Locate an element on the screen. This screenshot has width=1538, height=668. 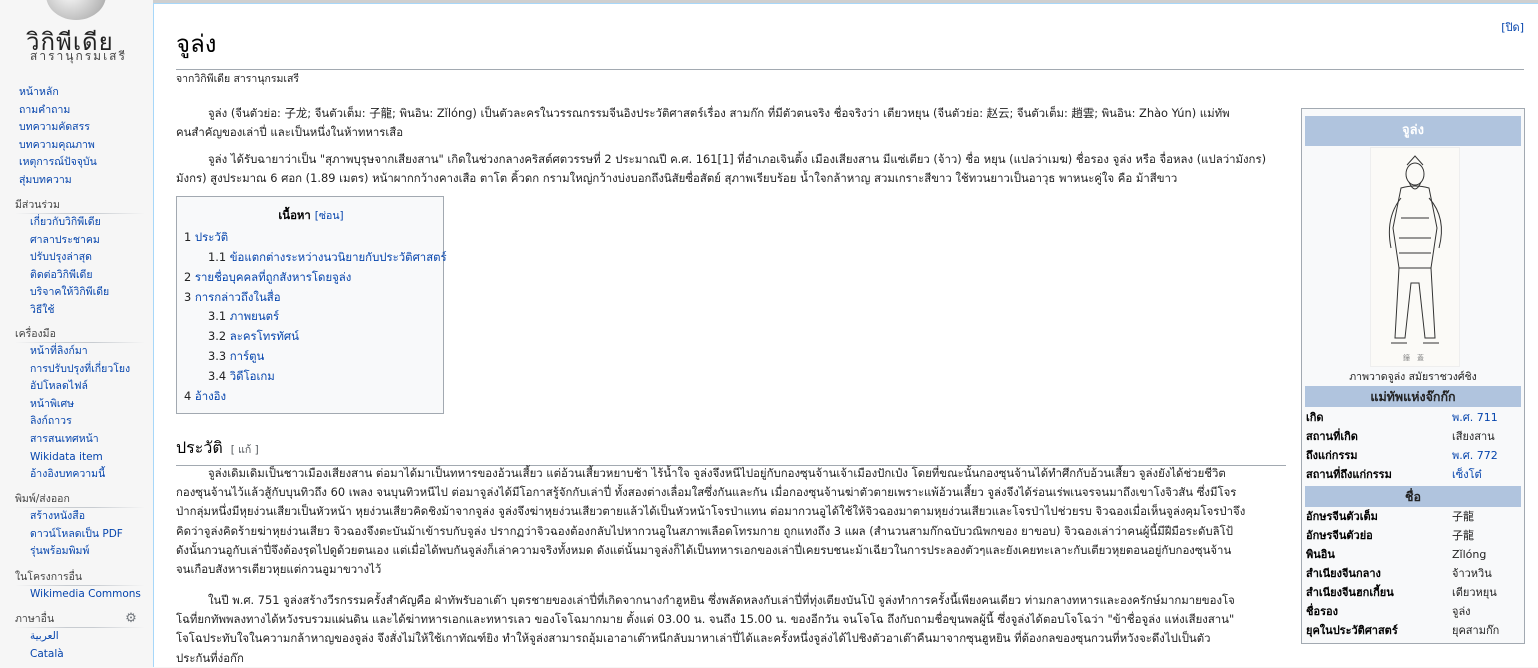
nav-ask: ถามคำถาม is located at coordinates (76, 111).